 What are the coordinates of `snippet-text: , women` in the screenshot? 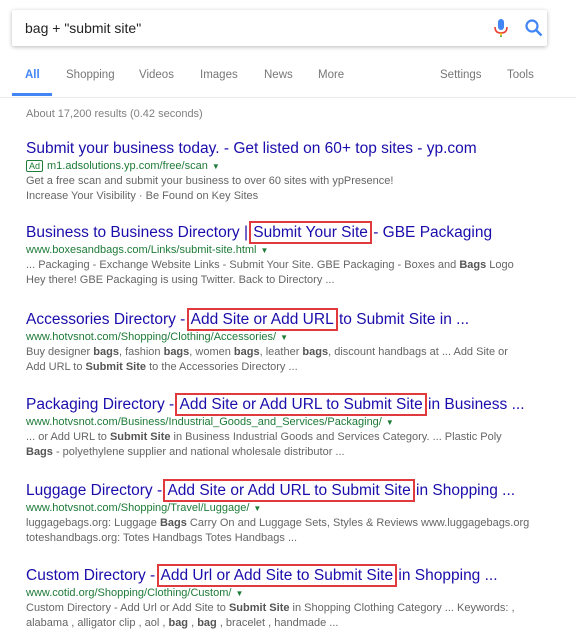 It's located at (211, 352).